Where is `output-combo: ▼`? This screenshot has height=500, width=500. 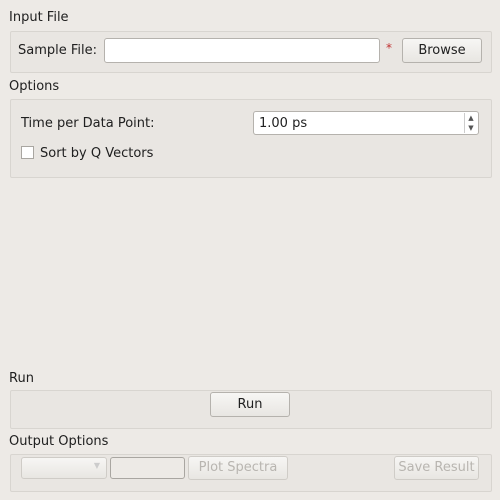 output-combo: ▼ is located at coordinates (64, 468).